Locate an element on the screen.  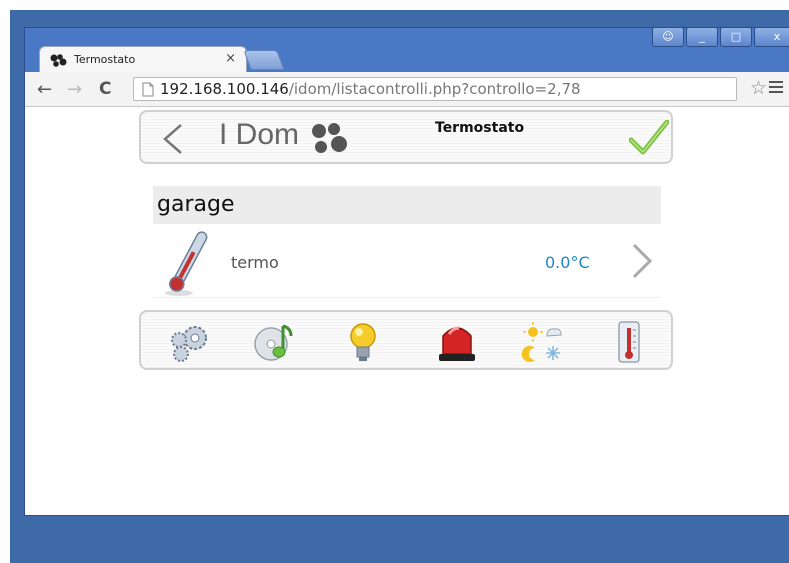
confirm-check-icon is located at coordinates (649, 139).